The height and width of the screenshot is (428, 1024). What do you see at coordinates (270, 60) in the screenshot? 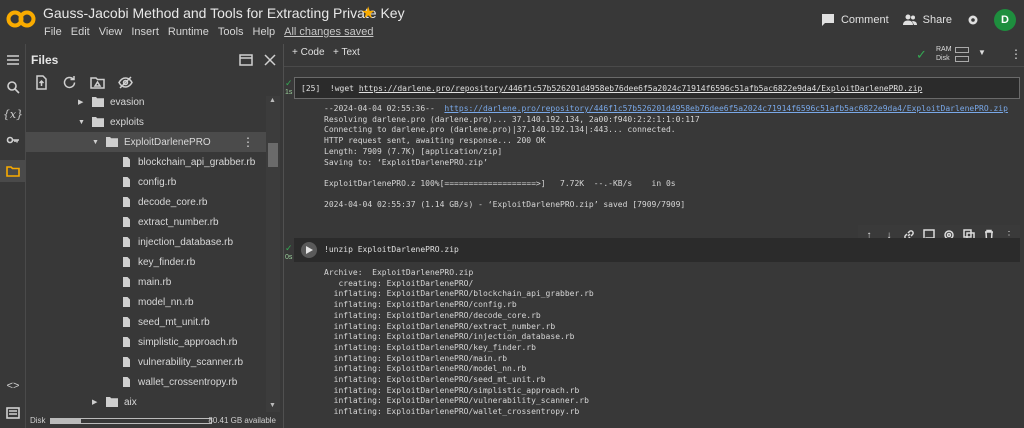
I see `close-icon` at bounding box center [270, 60].